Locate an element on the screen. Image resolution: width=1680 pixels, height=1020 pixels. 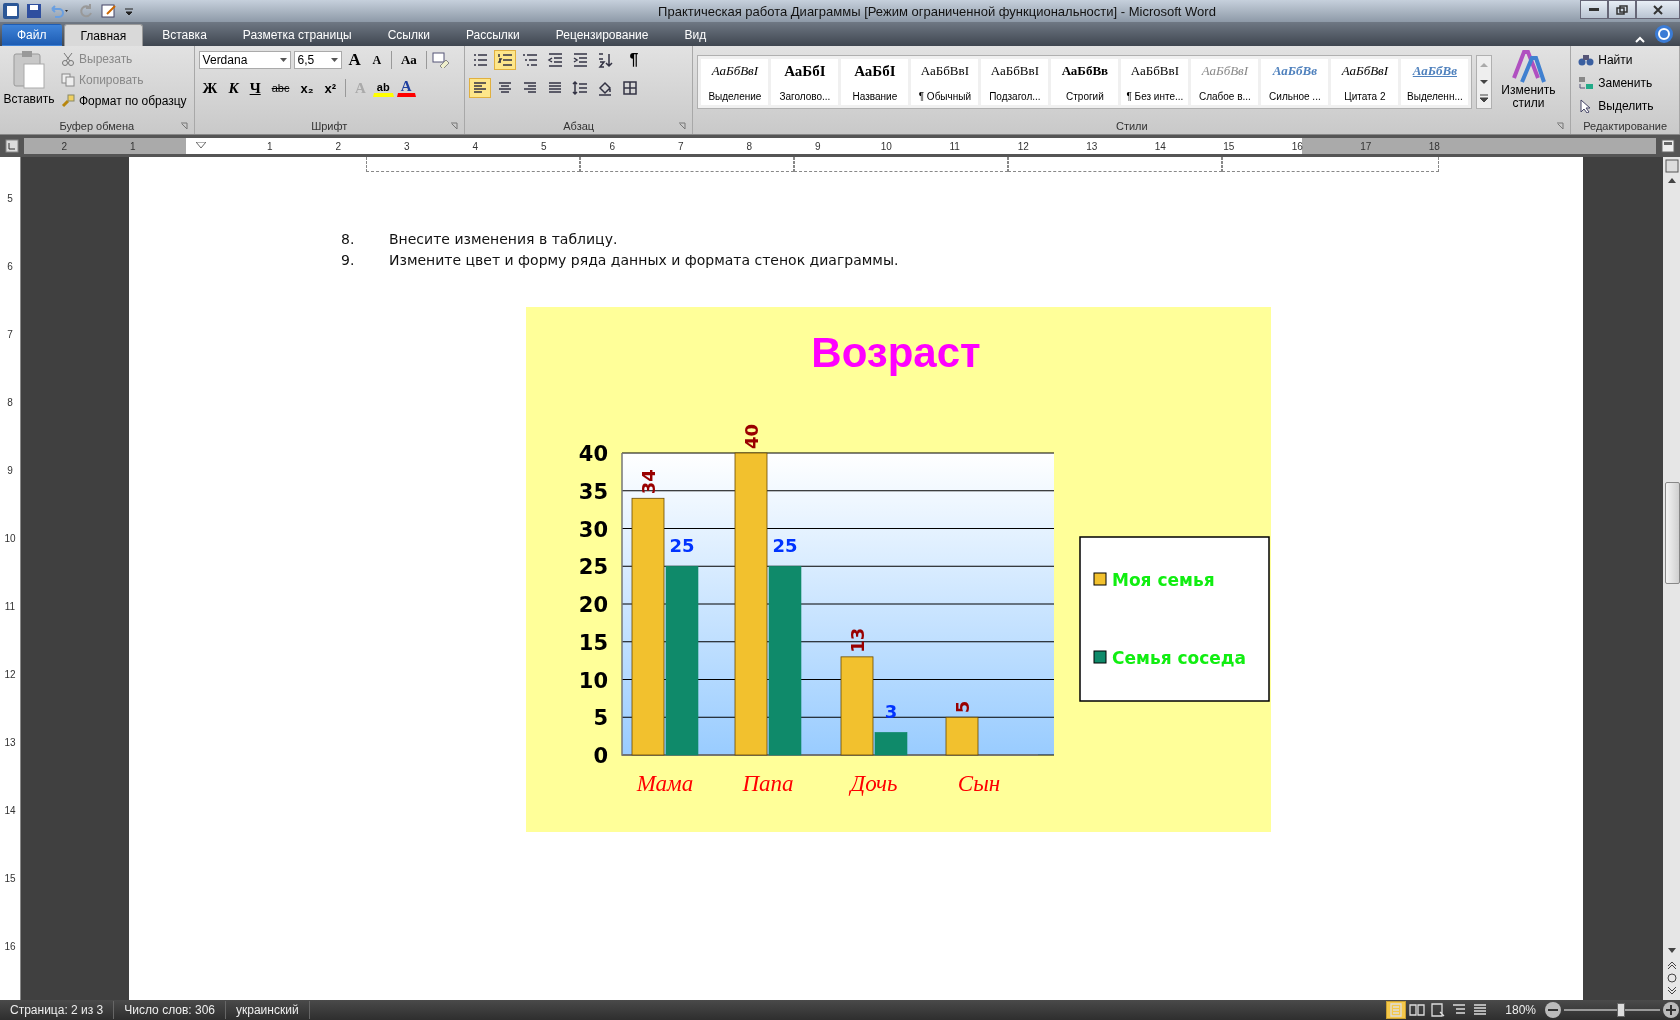
list-item-text: Внесите изменения в таблицу. is located at coordinates (503, 240).